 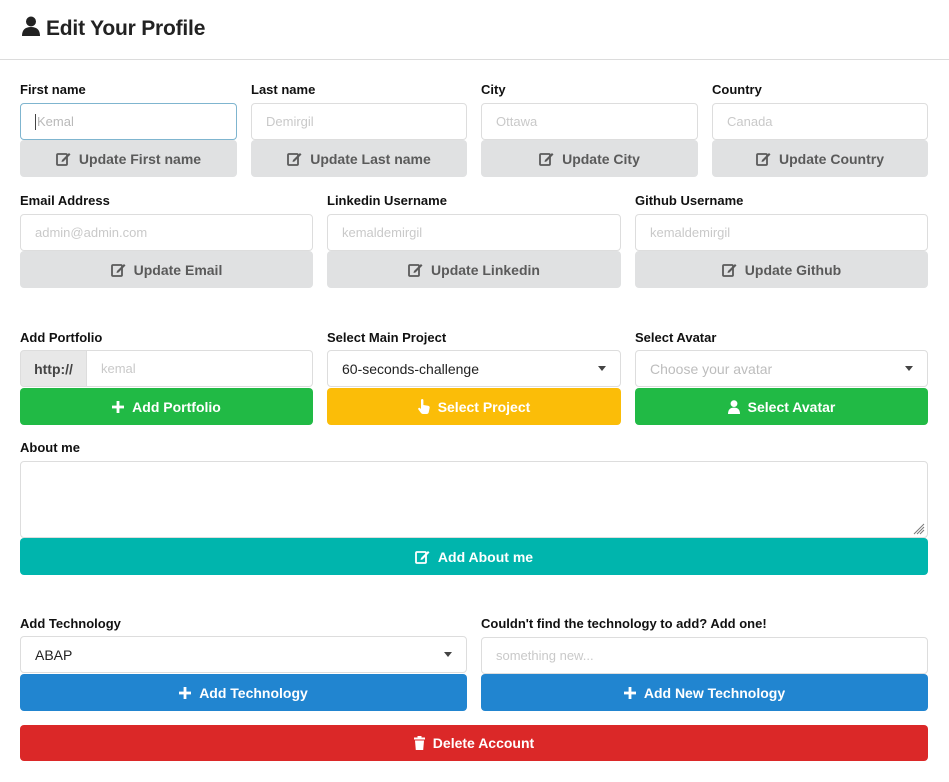 What do you see at coordinates (55, 121) in the screenshot?
I see `first-name-placeholder: Kemal` at bounding box center [55, 121].